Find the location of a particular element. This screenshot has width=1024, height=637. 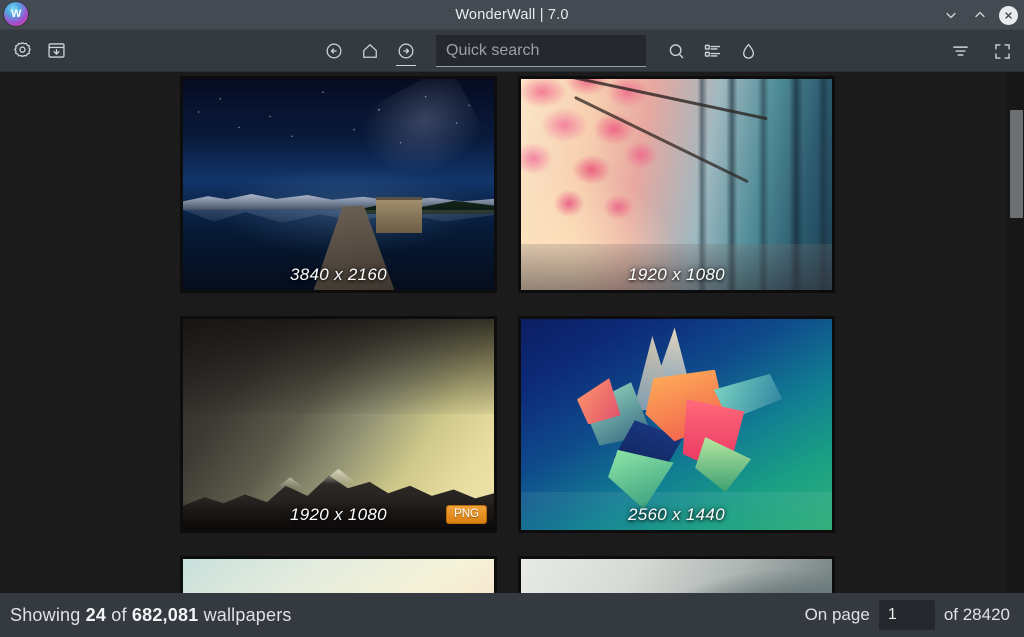

app-logo-icon: W is located at coordinates (16, 14).